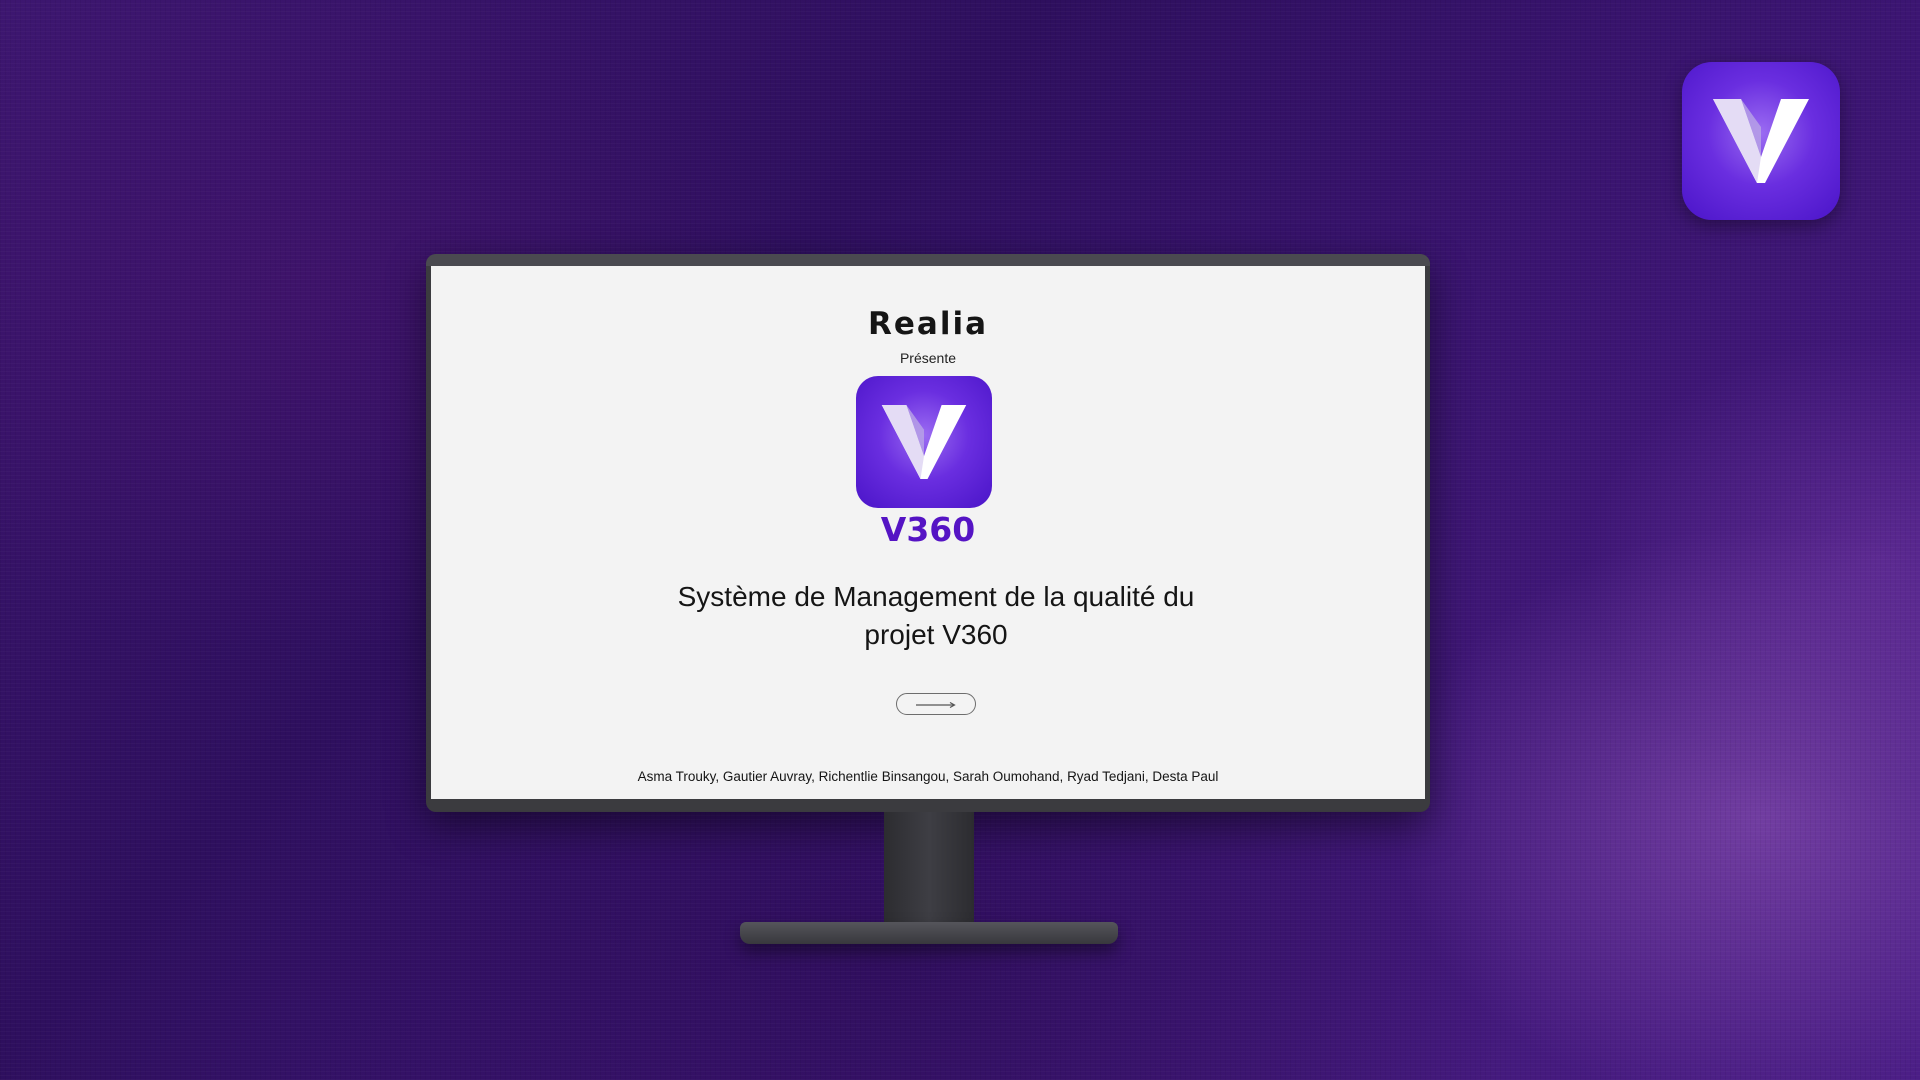  What do you see at coordinates (929, 933) in the screenshot?
I see `monitor-stand-base` at bounding box center [929, 933].